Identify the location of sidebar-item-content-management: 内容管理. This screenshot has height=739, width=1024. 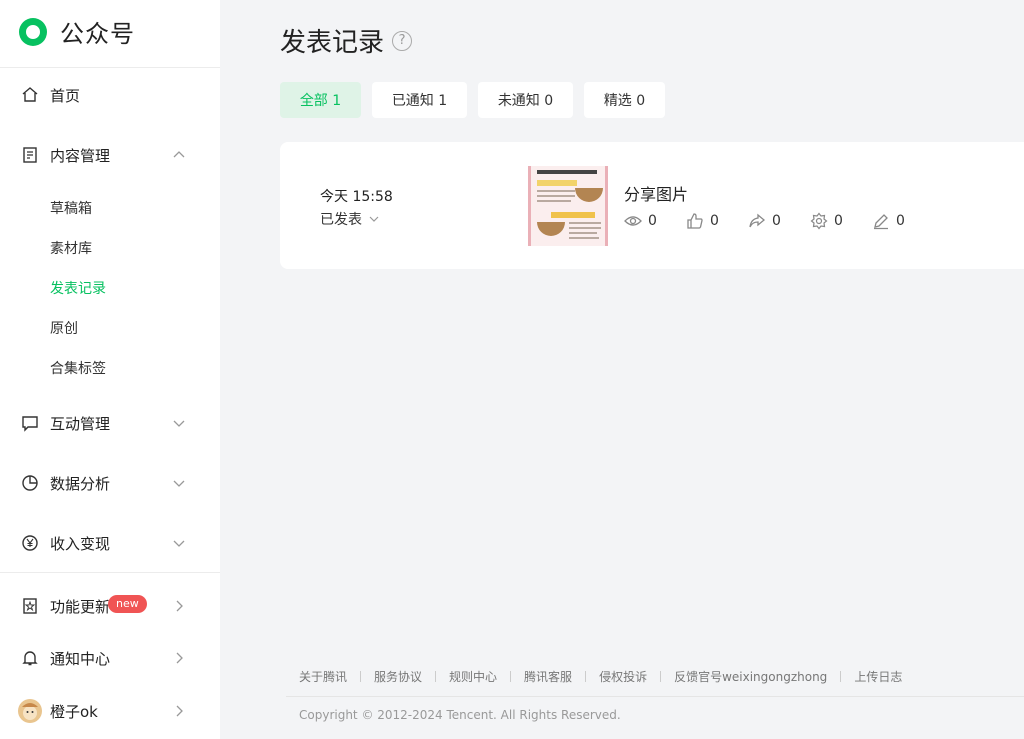
(110, 155).